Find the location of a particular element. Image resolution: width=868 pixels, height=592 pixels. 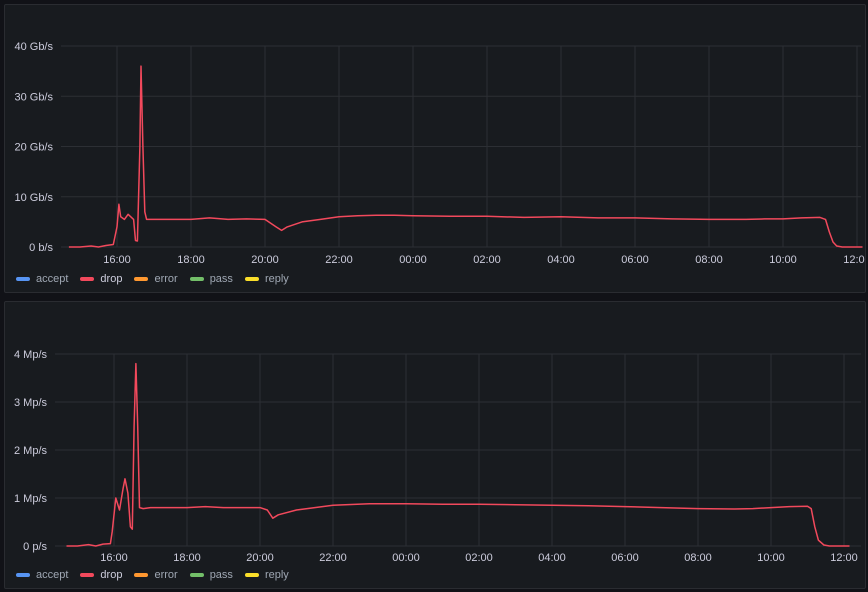

y-tick-label: 0 p/s is located at coordinates (35, 547).